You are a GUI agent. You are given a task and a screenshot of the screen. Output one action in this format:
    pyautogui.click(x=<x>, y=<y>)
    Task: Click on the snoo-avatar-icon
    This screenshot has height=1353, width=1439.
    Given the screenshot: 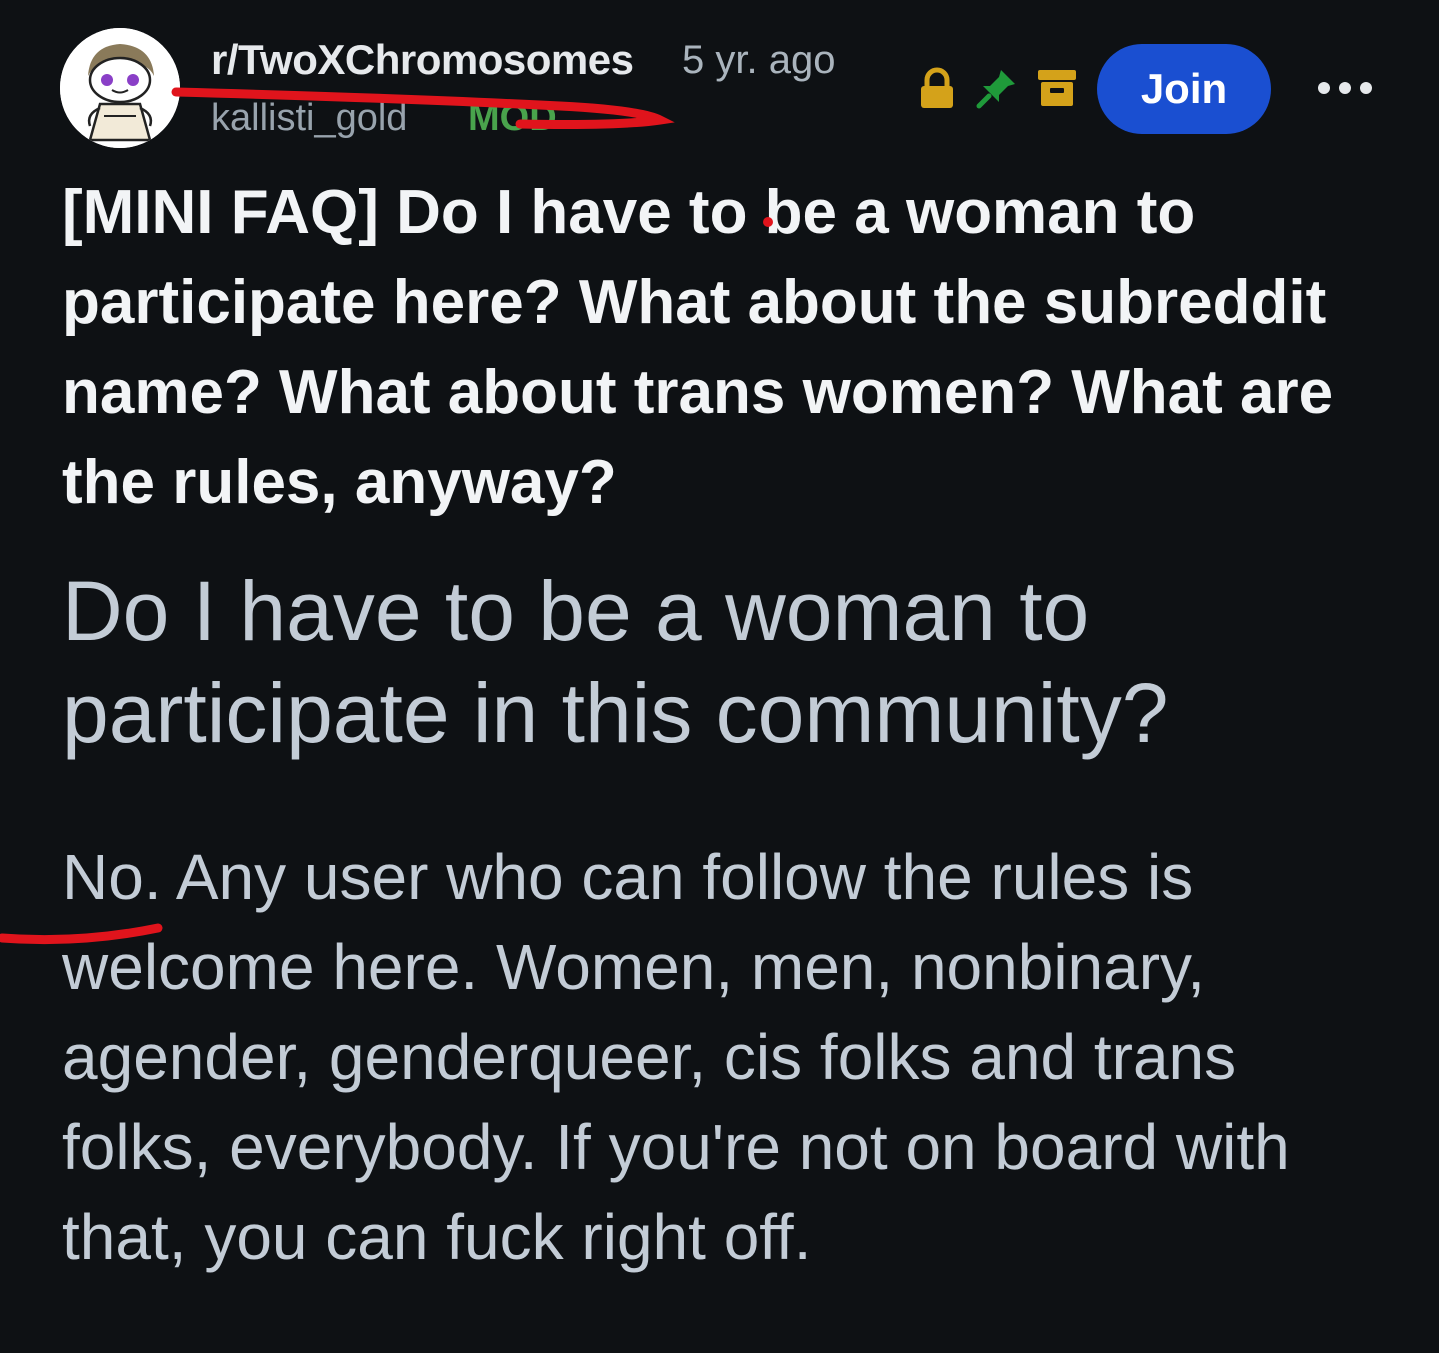 What is the action you would take?
    pyautogui.click(x=120, y=88)
    